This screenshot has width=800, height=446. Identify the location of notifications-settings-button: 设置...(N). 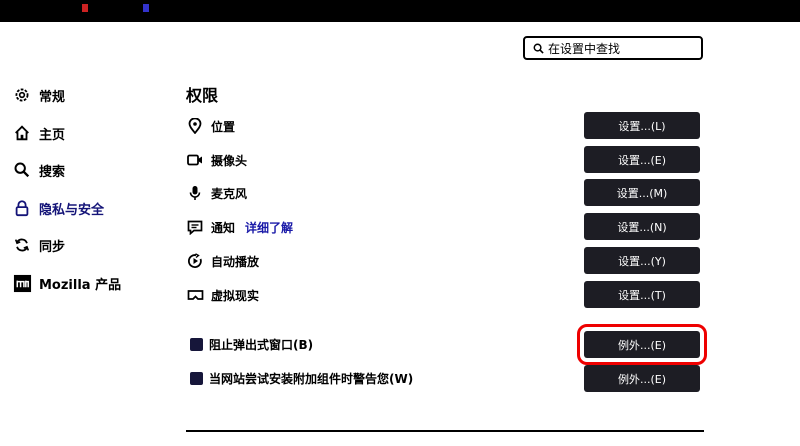
(642, 226).